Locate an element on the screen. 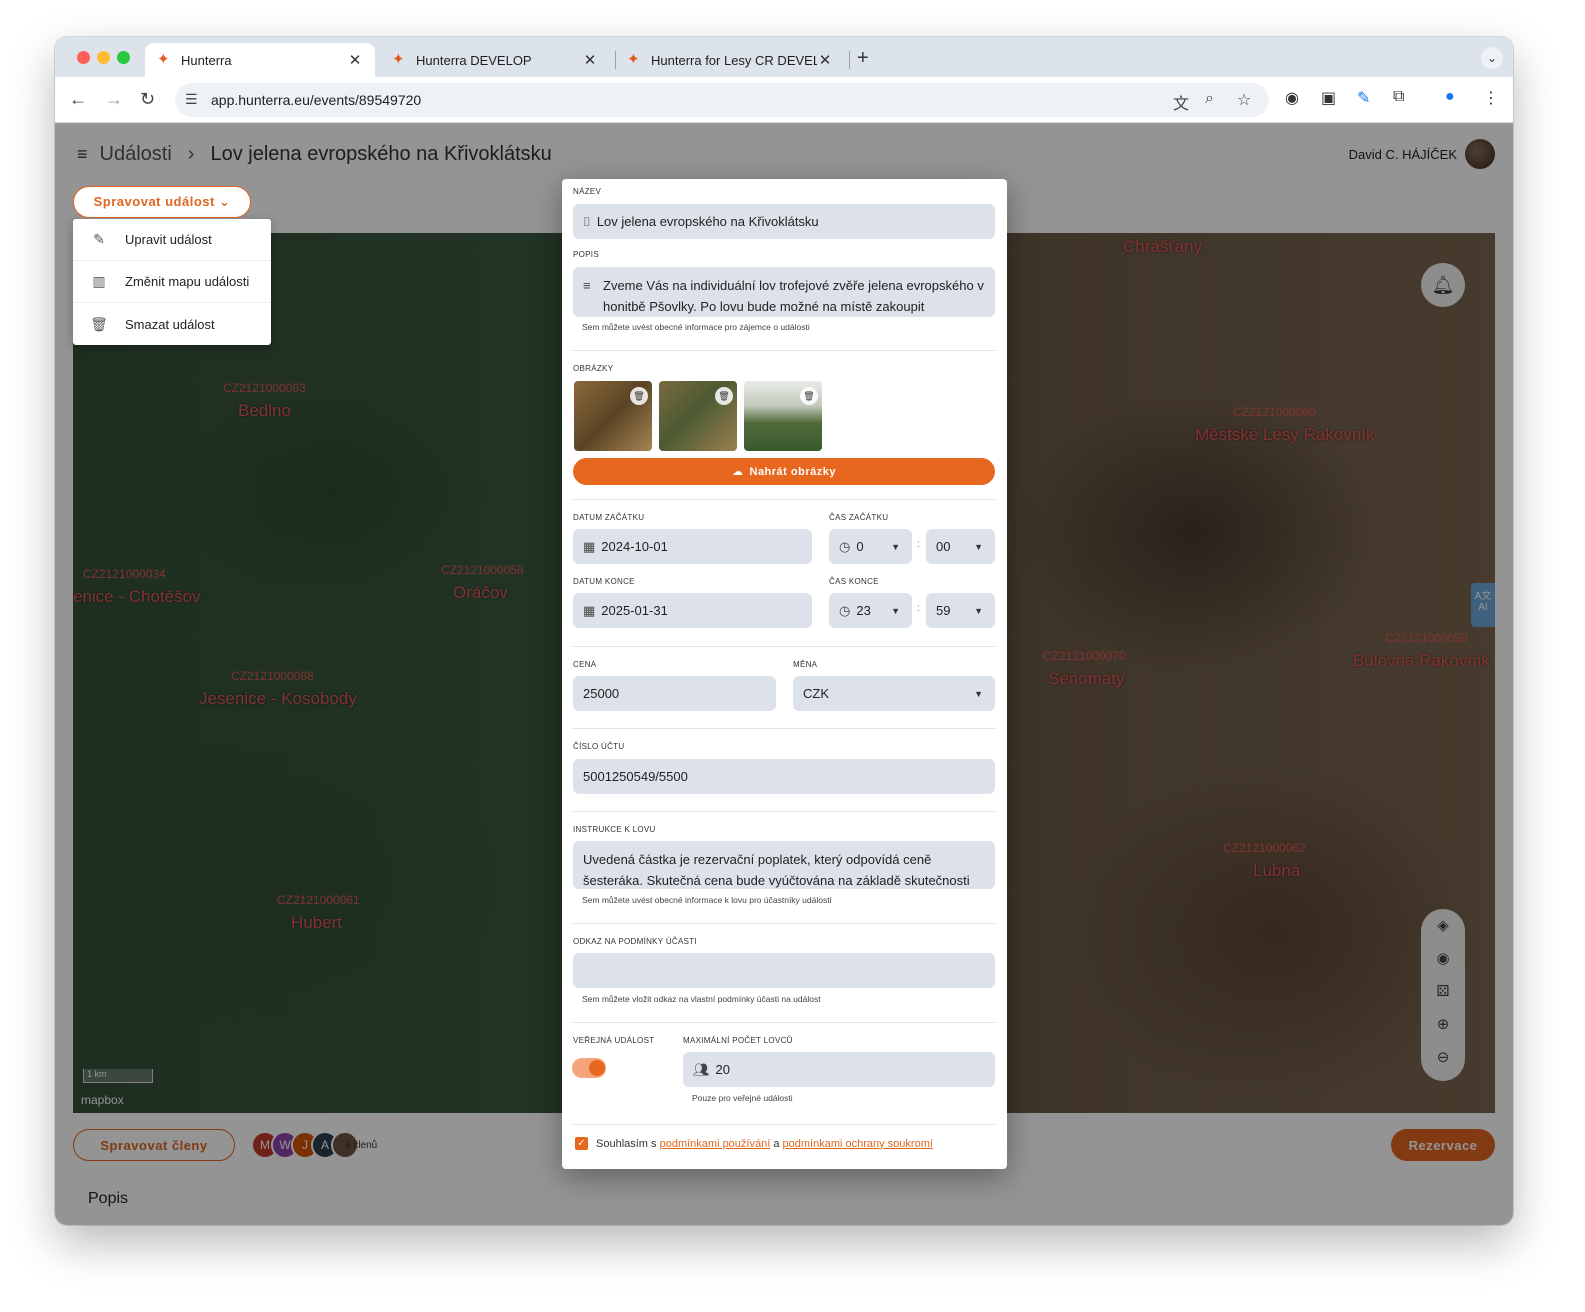  description-label: Popis is located at coordinates (586, 254).